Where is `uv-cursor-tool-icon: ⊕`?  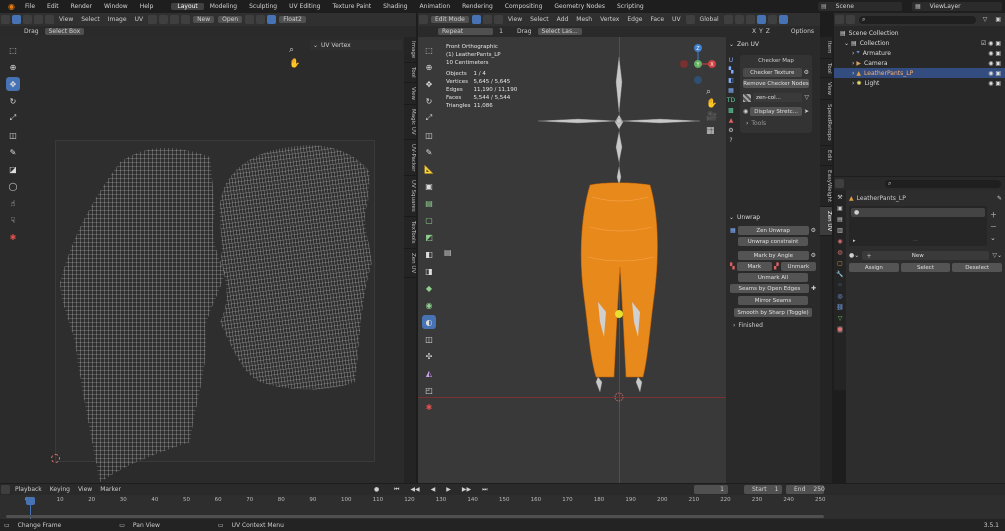 uv-cursor-tool-icon: ⊕ is located at coordinates (13, 67).